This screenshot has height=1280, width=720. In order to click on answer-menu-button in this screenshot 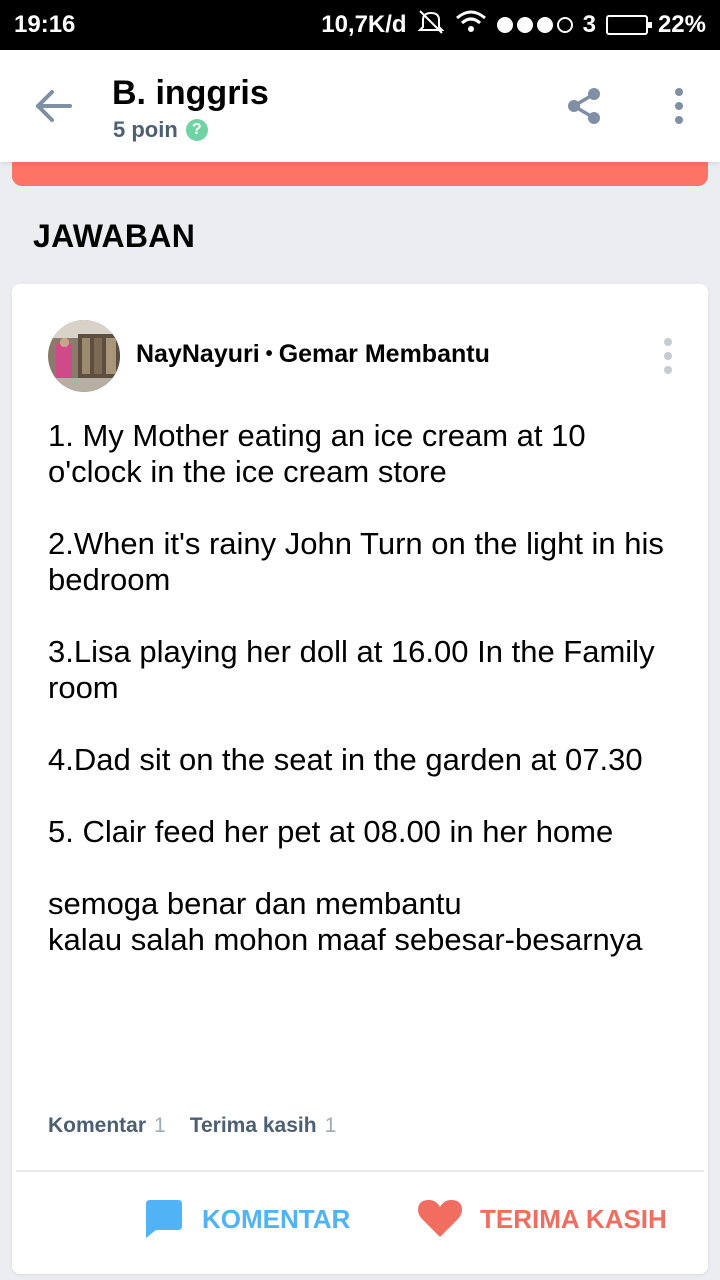, I will do `click(668, 356)`.